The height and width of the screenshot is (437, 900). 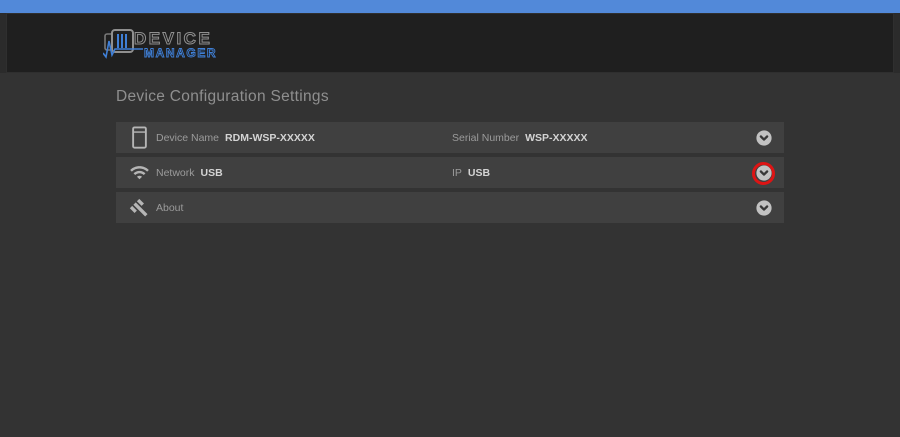 What do you see at coordinates (450, 6) in the screenshot?
I see `window-top-accent-bar` at bounding box center [450, 6].